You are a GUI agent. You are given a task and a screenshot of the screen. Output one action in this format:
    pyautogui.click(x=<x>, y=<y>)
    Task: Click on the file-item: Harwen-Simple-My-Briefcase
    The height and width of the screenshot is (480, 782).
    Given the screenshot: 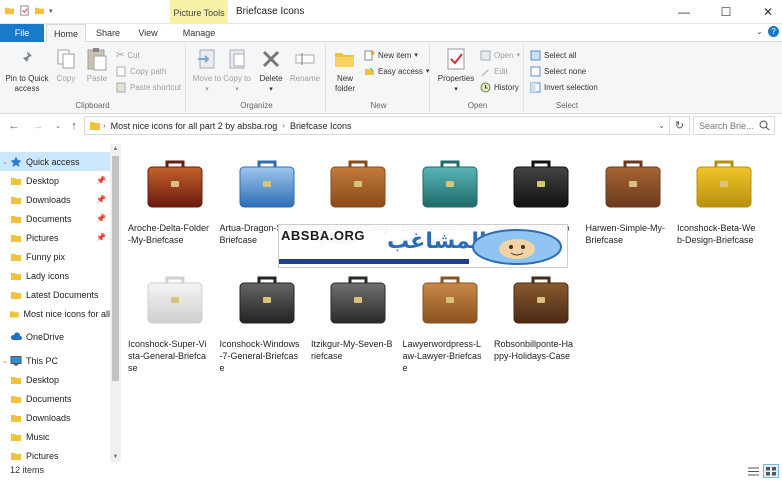 What is the action you would take?
    pyautogui.click(x=627, y=197)
    